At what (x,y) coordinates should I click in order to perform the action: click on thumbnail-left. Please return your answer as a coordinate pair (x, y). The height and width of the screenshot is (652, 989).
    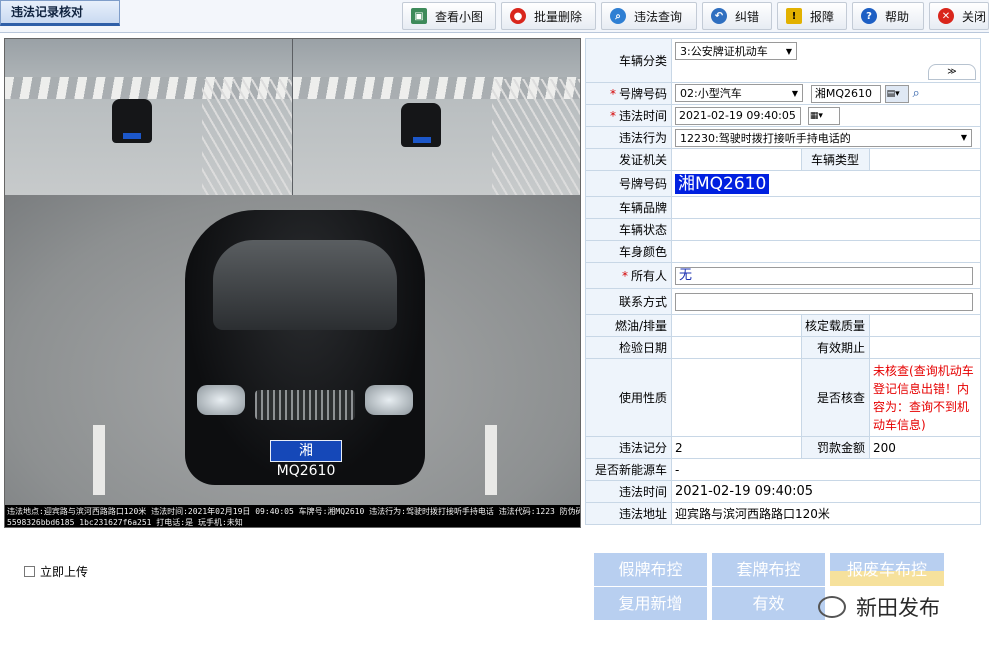
    Looking at the image, I should click on (148, 117).